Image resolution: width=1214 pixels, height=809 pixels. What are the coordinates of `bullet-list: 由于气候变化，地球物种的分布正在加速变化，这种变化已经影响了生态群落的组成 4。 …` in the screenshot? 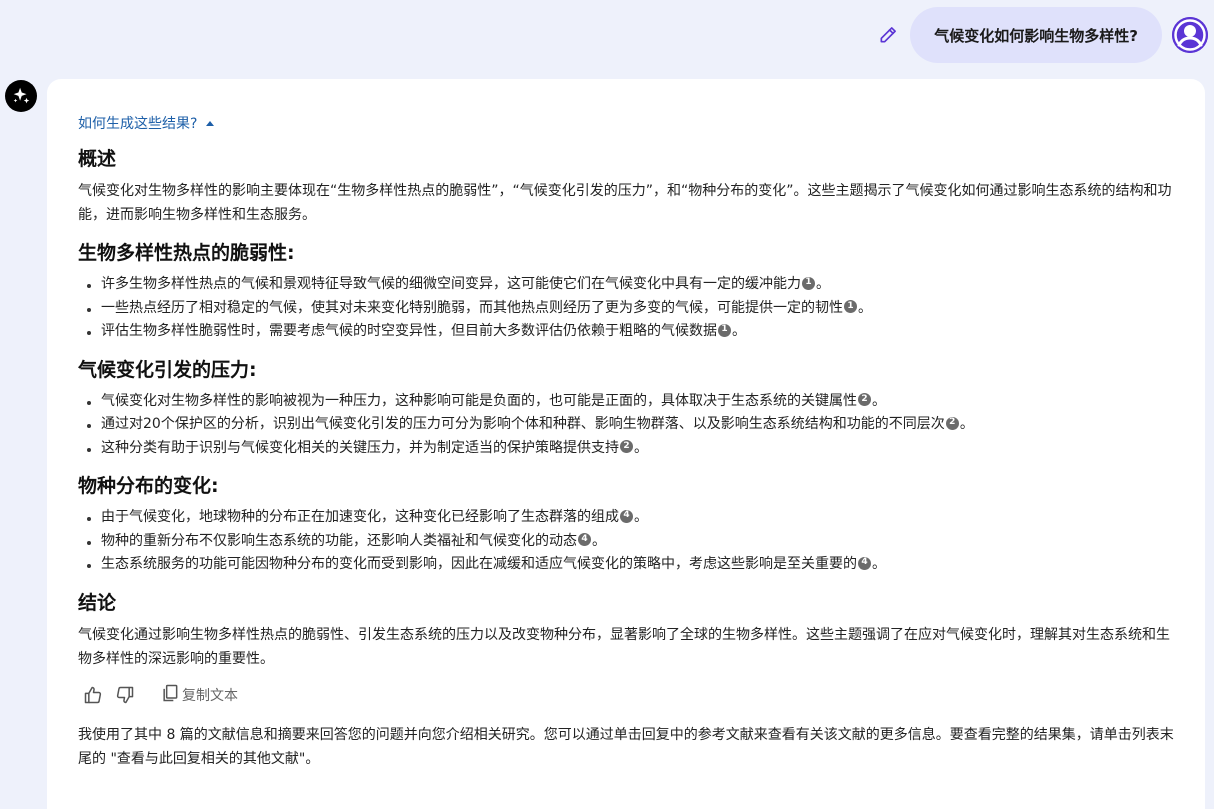 It's located at (626, 541).